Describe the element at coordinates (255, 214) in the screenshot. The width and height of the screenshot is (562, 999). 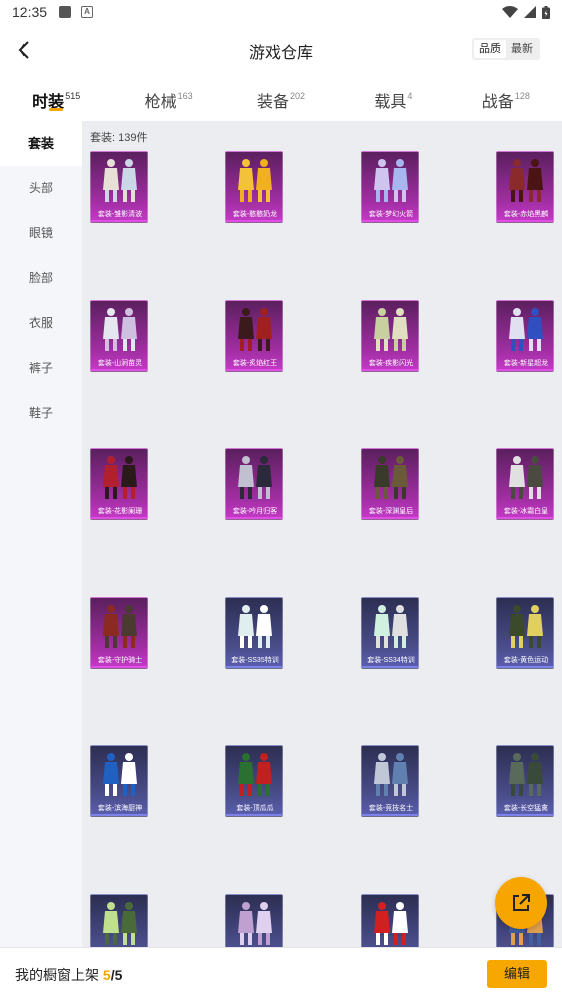
I see `outfit-name: 套装-憨憨奶龙` at that location.